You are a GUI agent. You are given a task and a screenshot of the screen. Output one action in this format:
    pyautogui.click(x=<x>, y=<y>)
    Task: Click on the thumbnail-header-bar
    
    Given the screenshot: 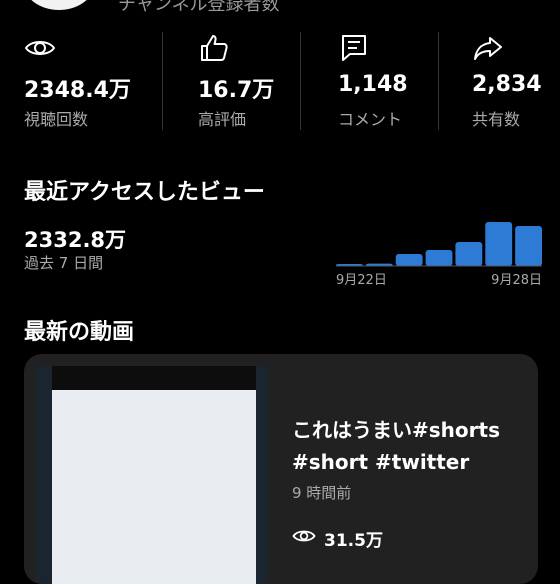 What is the action you would take?
    pyautogui.click(x=154, y=379)
    